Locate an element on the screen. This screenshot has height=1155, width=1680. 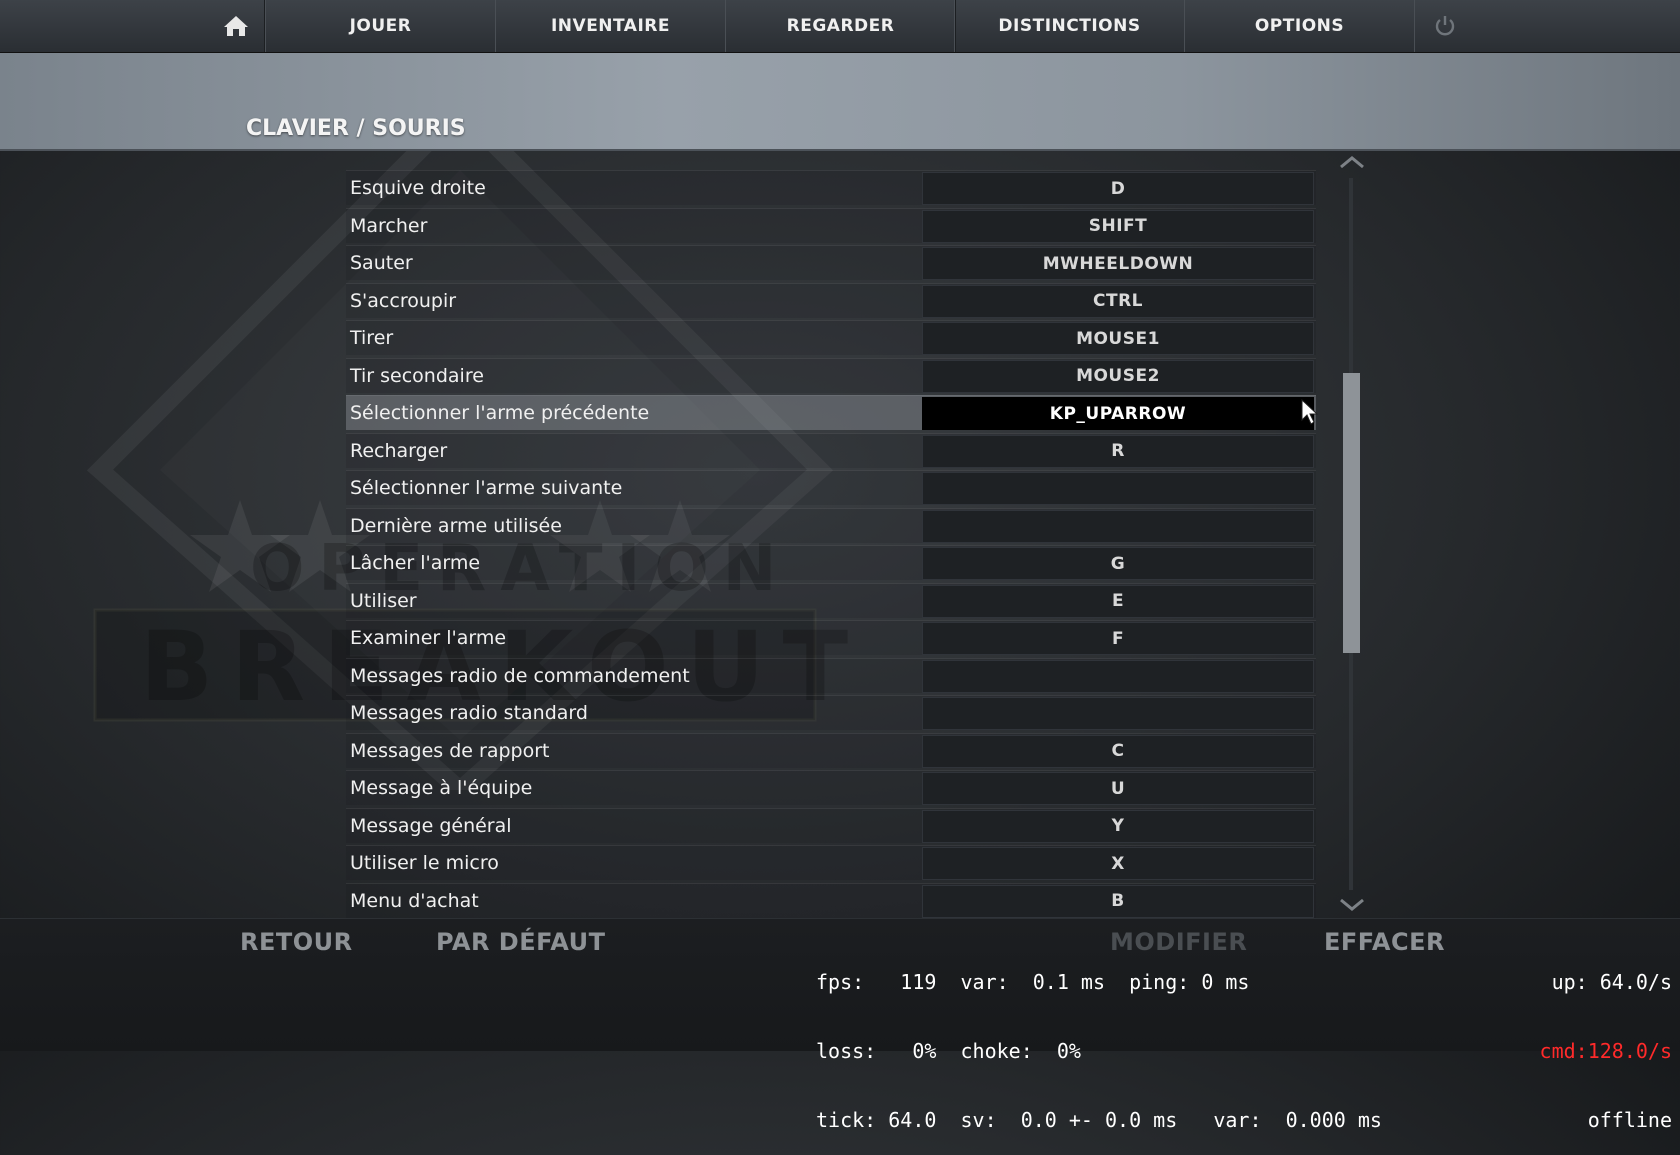
defaults-button: PAR DÉFAUT is located at coordinates (520, 942).